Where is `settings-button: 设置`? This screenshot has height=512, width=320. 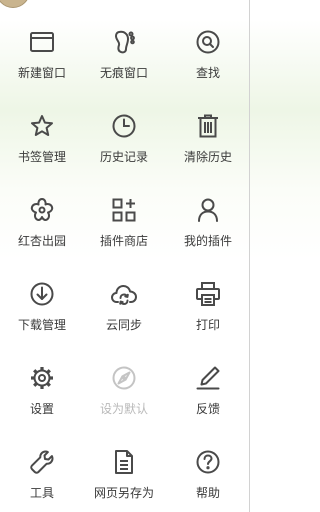
settings-button: 设置 is located at coordinates (42, 404).